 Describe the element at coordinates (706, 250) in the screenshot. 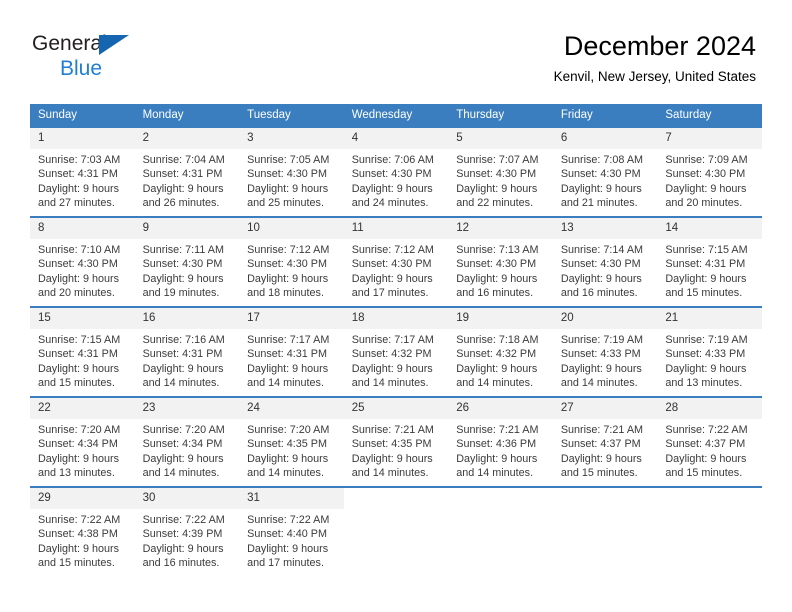

I see `sunrise-time: Sunrise: 7:15 AM` at that location.